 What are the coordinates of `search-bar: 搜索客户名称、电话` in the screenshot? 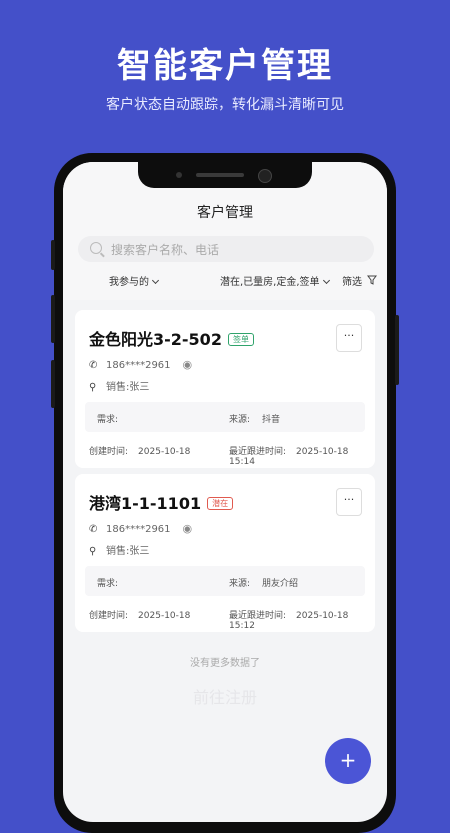 It's located at (226, 249).